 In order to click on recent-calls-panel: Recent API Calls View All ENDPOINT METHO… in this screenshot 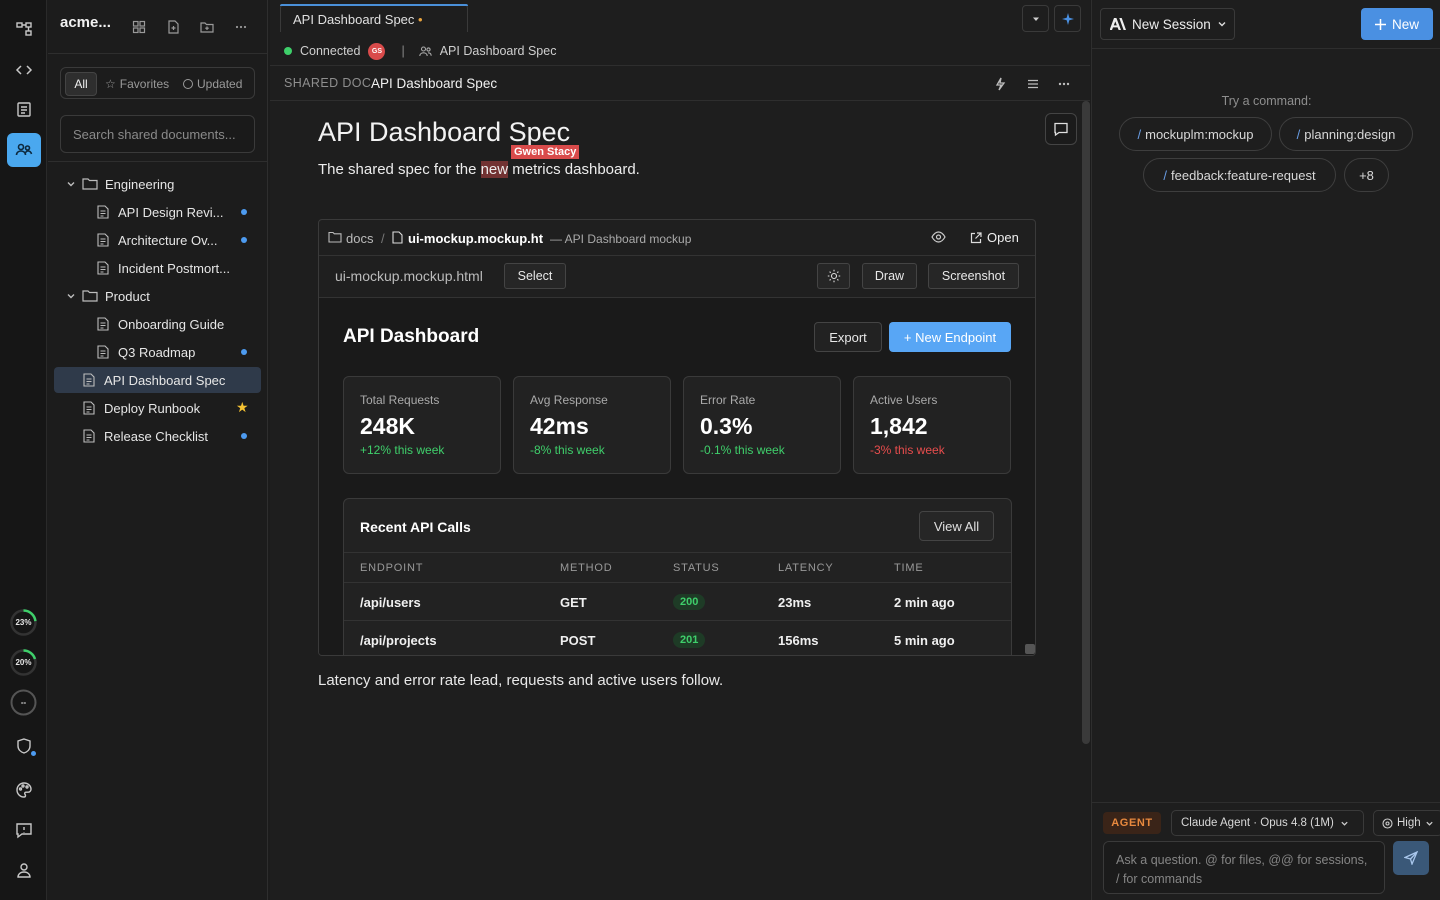, I will do `click(677, 576)`.